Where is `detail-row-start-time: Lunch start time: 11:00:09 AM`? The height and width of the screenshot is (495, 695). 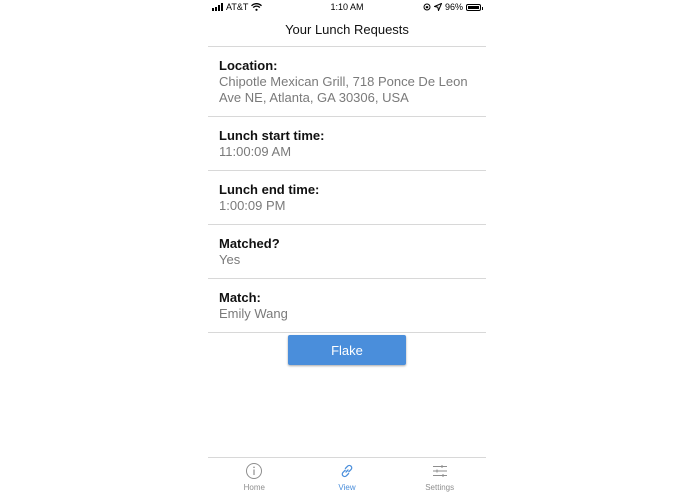
detail-row-start-time: Lunch start time: 11:00:09 AM is located at coordinates (347, 144).